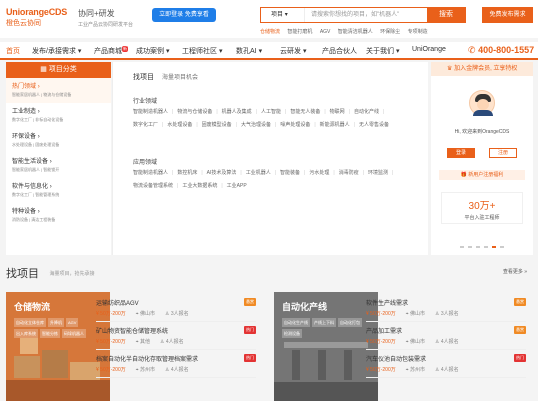 The height and width of the screenshot is (401, 538). I want to click on card-tag: 自动化生产线, so click(296, 322).